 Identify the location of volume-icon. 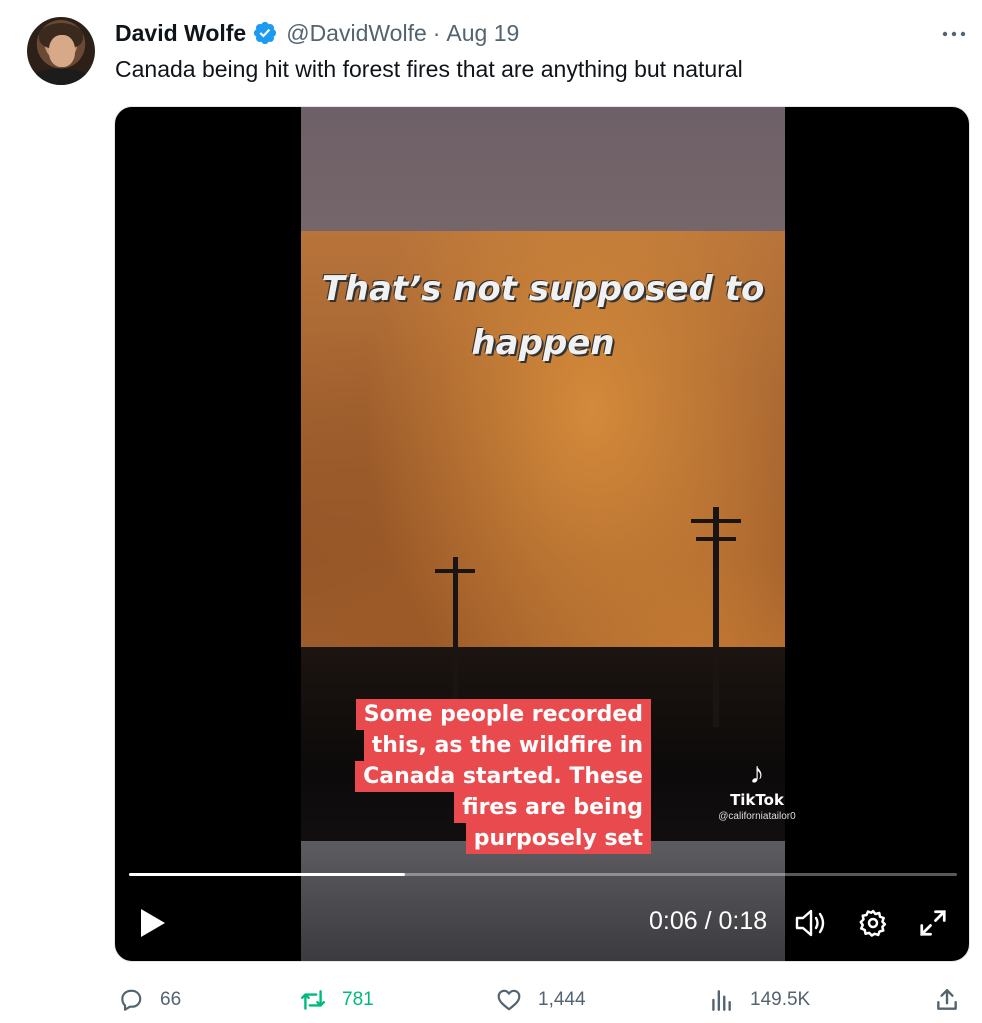
(811, 923).